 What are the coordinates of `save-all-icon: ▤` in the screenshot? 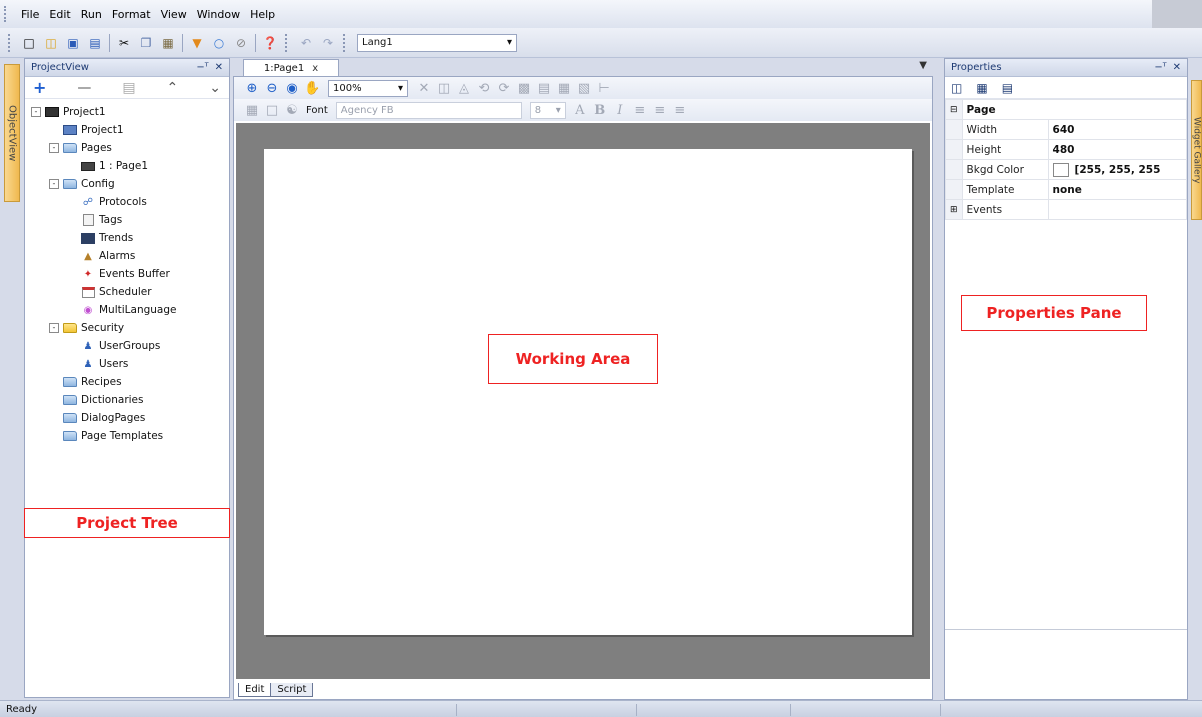 It's located at (95, 43).